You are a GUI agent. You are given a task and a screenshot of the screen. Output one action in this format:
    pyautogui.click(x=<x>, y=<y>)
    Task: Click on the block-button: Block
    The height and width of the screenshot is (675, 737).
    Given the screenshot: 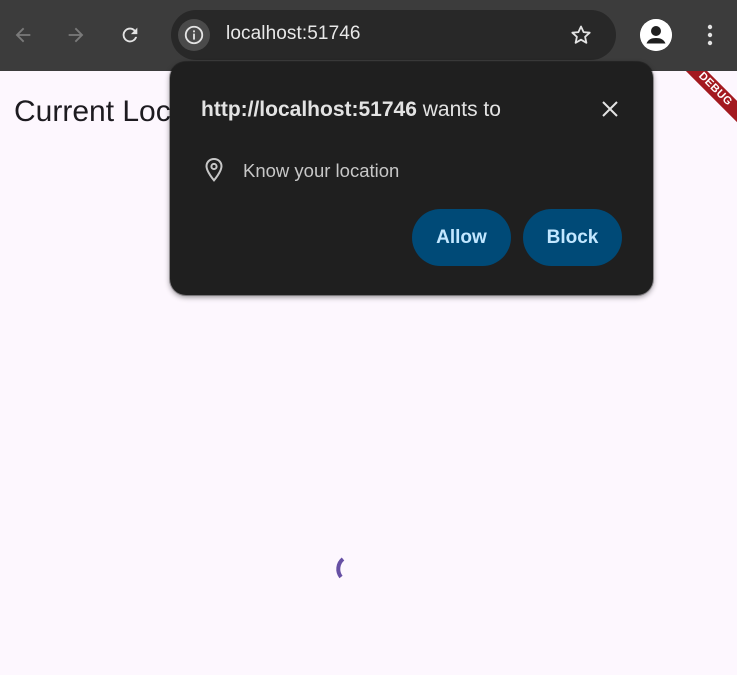 What is the action you would take?
    pyautogui.click(x=572, y=237)
    